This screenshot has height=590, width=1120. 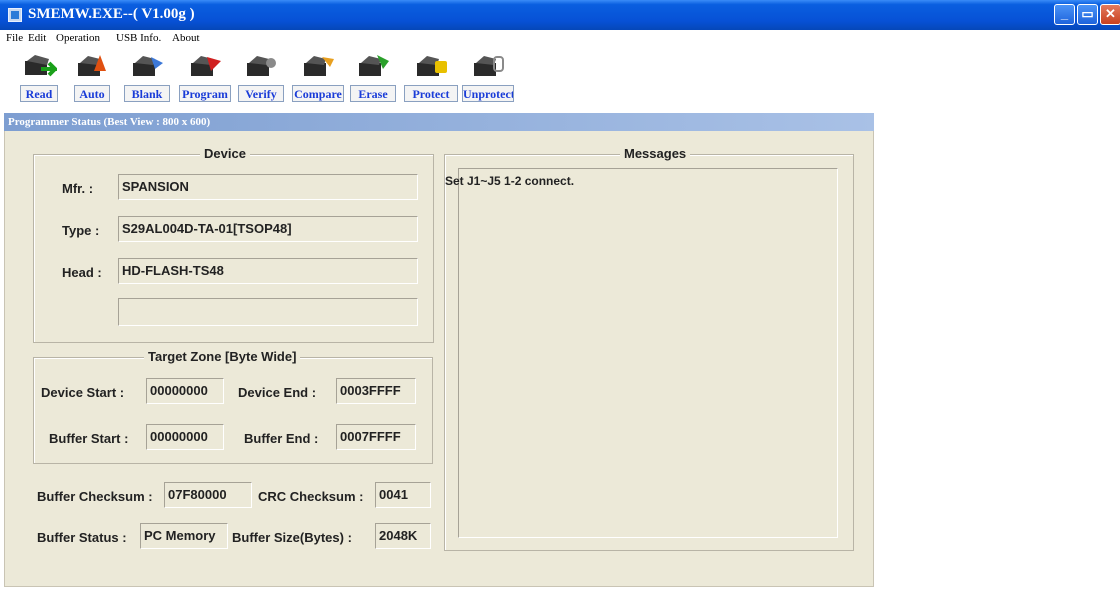 I want to click on auto-button: Auto, so click(x=92, y=77).